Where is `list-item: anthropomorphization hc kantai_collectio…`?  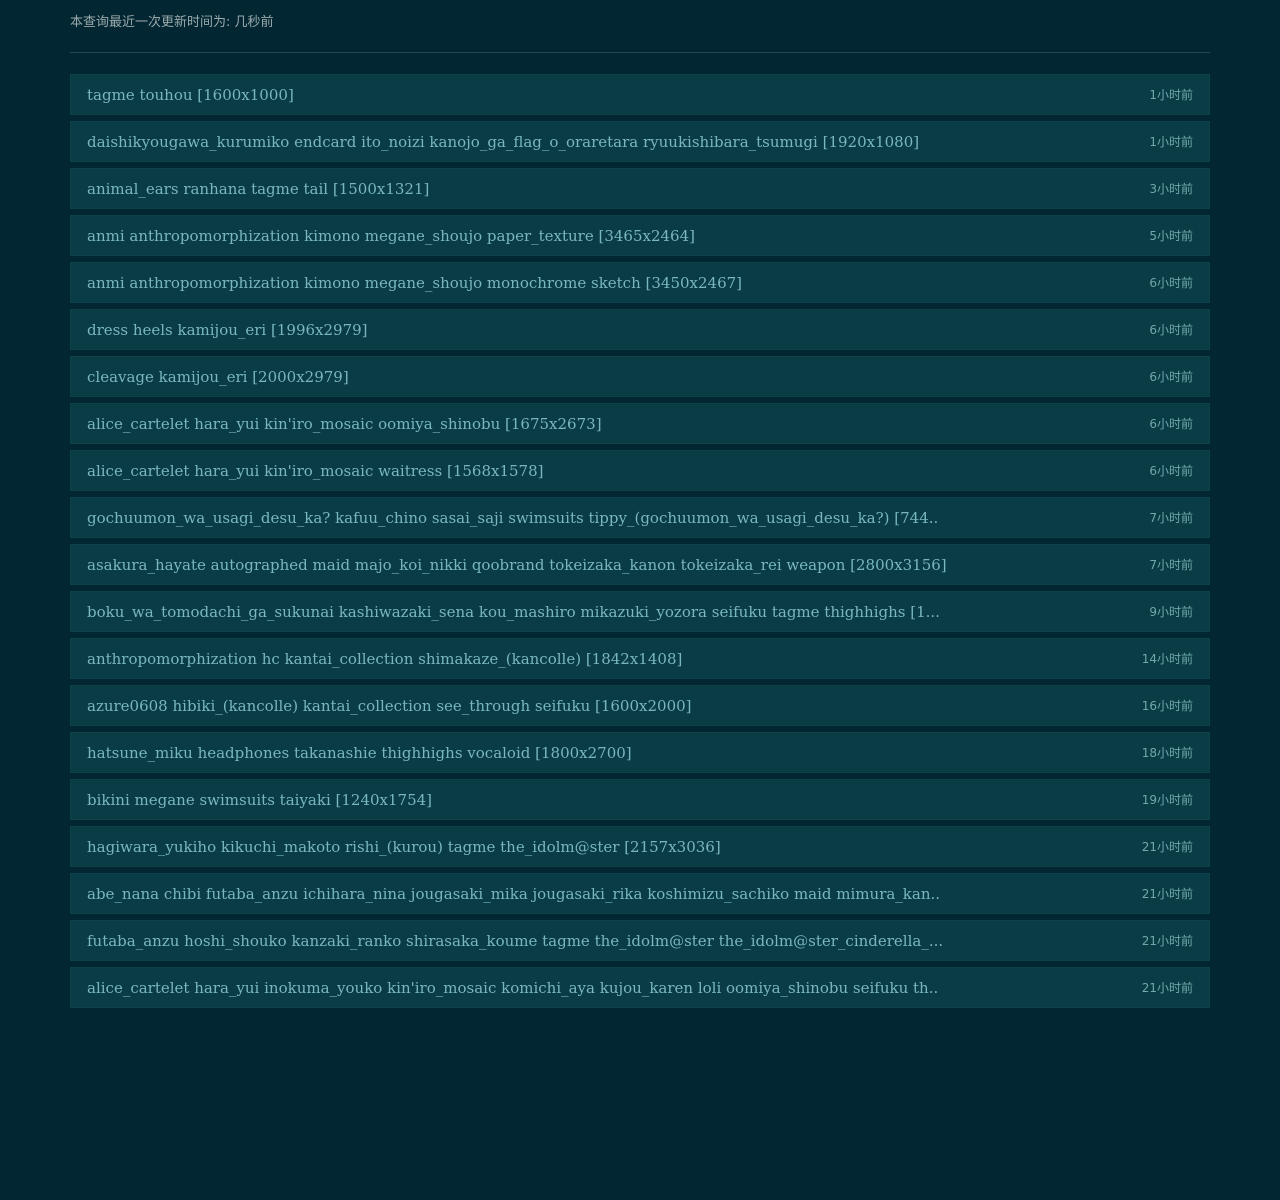 list-item: anthropomorphization hc kantai_collectio… is located at coordinates (640, 658).